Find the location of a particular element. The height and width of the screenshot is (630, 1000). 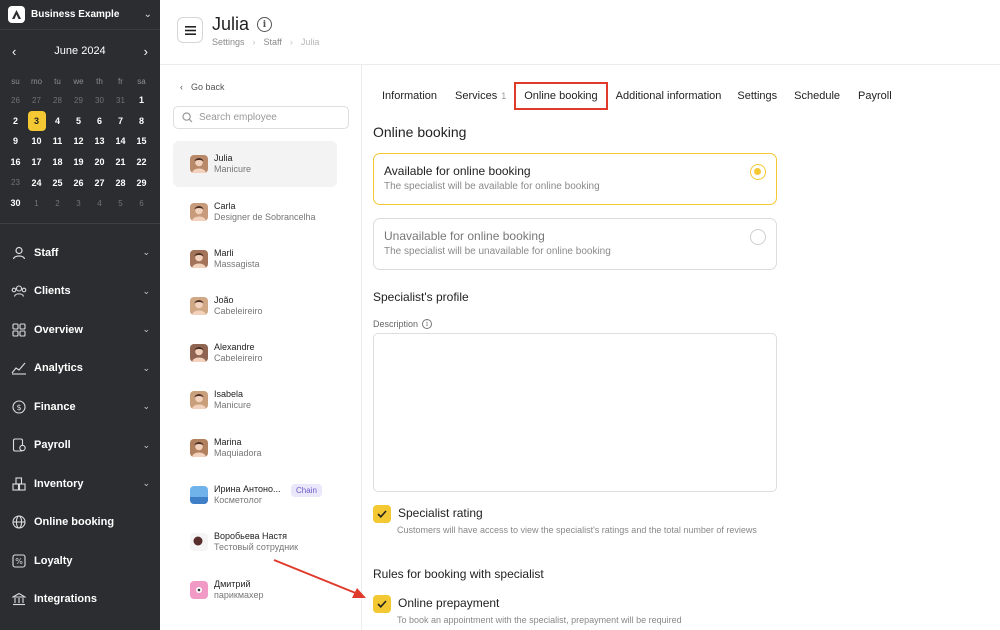

calendar-day: 10 is located at coordinates (36, 141).